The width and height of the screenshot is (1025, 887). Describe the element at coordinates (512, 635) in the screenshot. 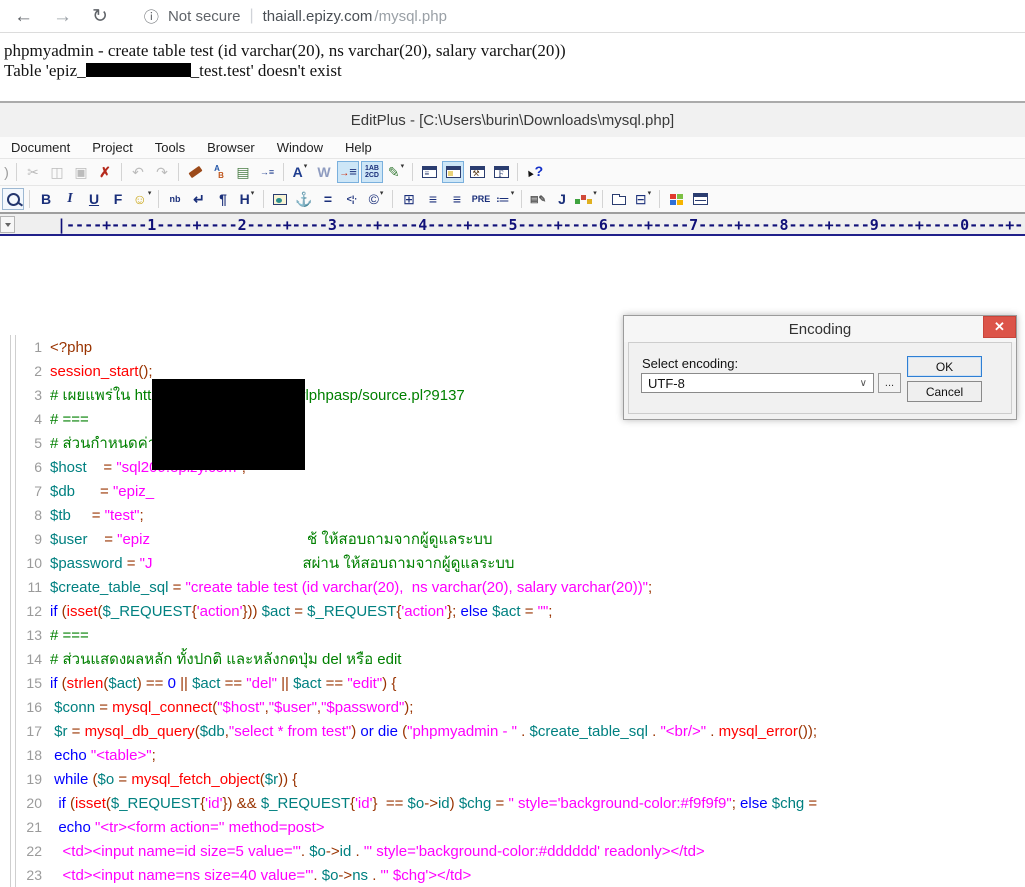

I see `code-line: 13 # ===` at that location.